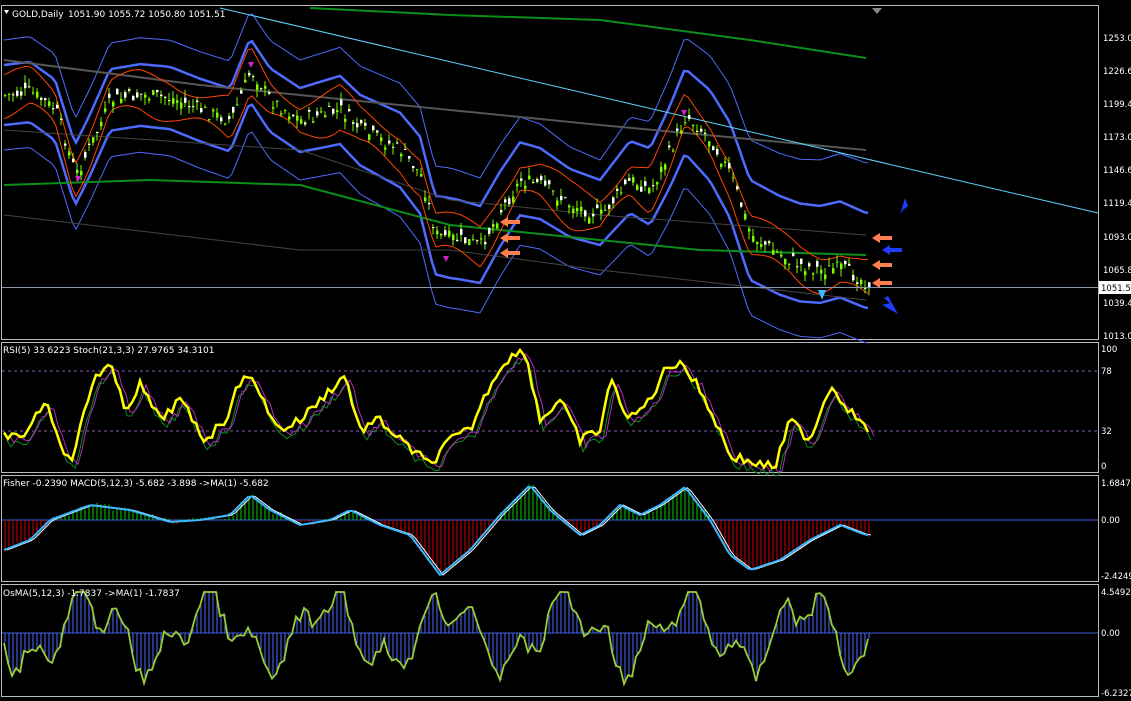 Image resolution: width=1131 pixels, height=701 pixels. Describe the element at coordinates (1117, 138) in the screenshot. I see `price-tick: 1173.0` at that location.